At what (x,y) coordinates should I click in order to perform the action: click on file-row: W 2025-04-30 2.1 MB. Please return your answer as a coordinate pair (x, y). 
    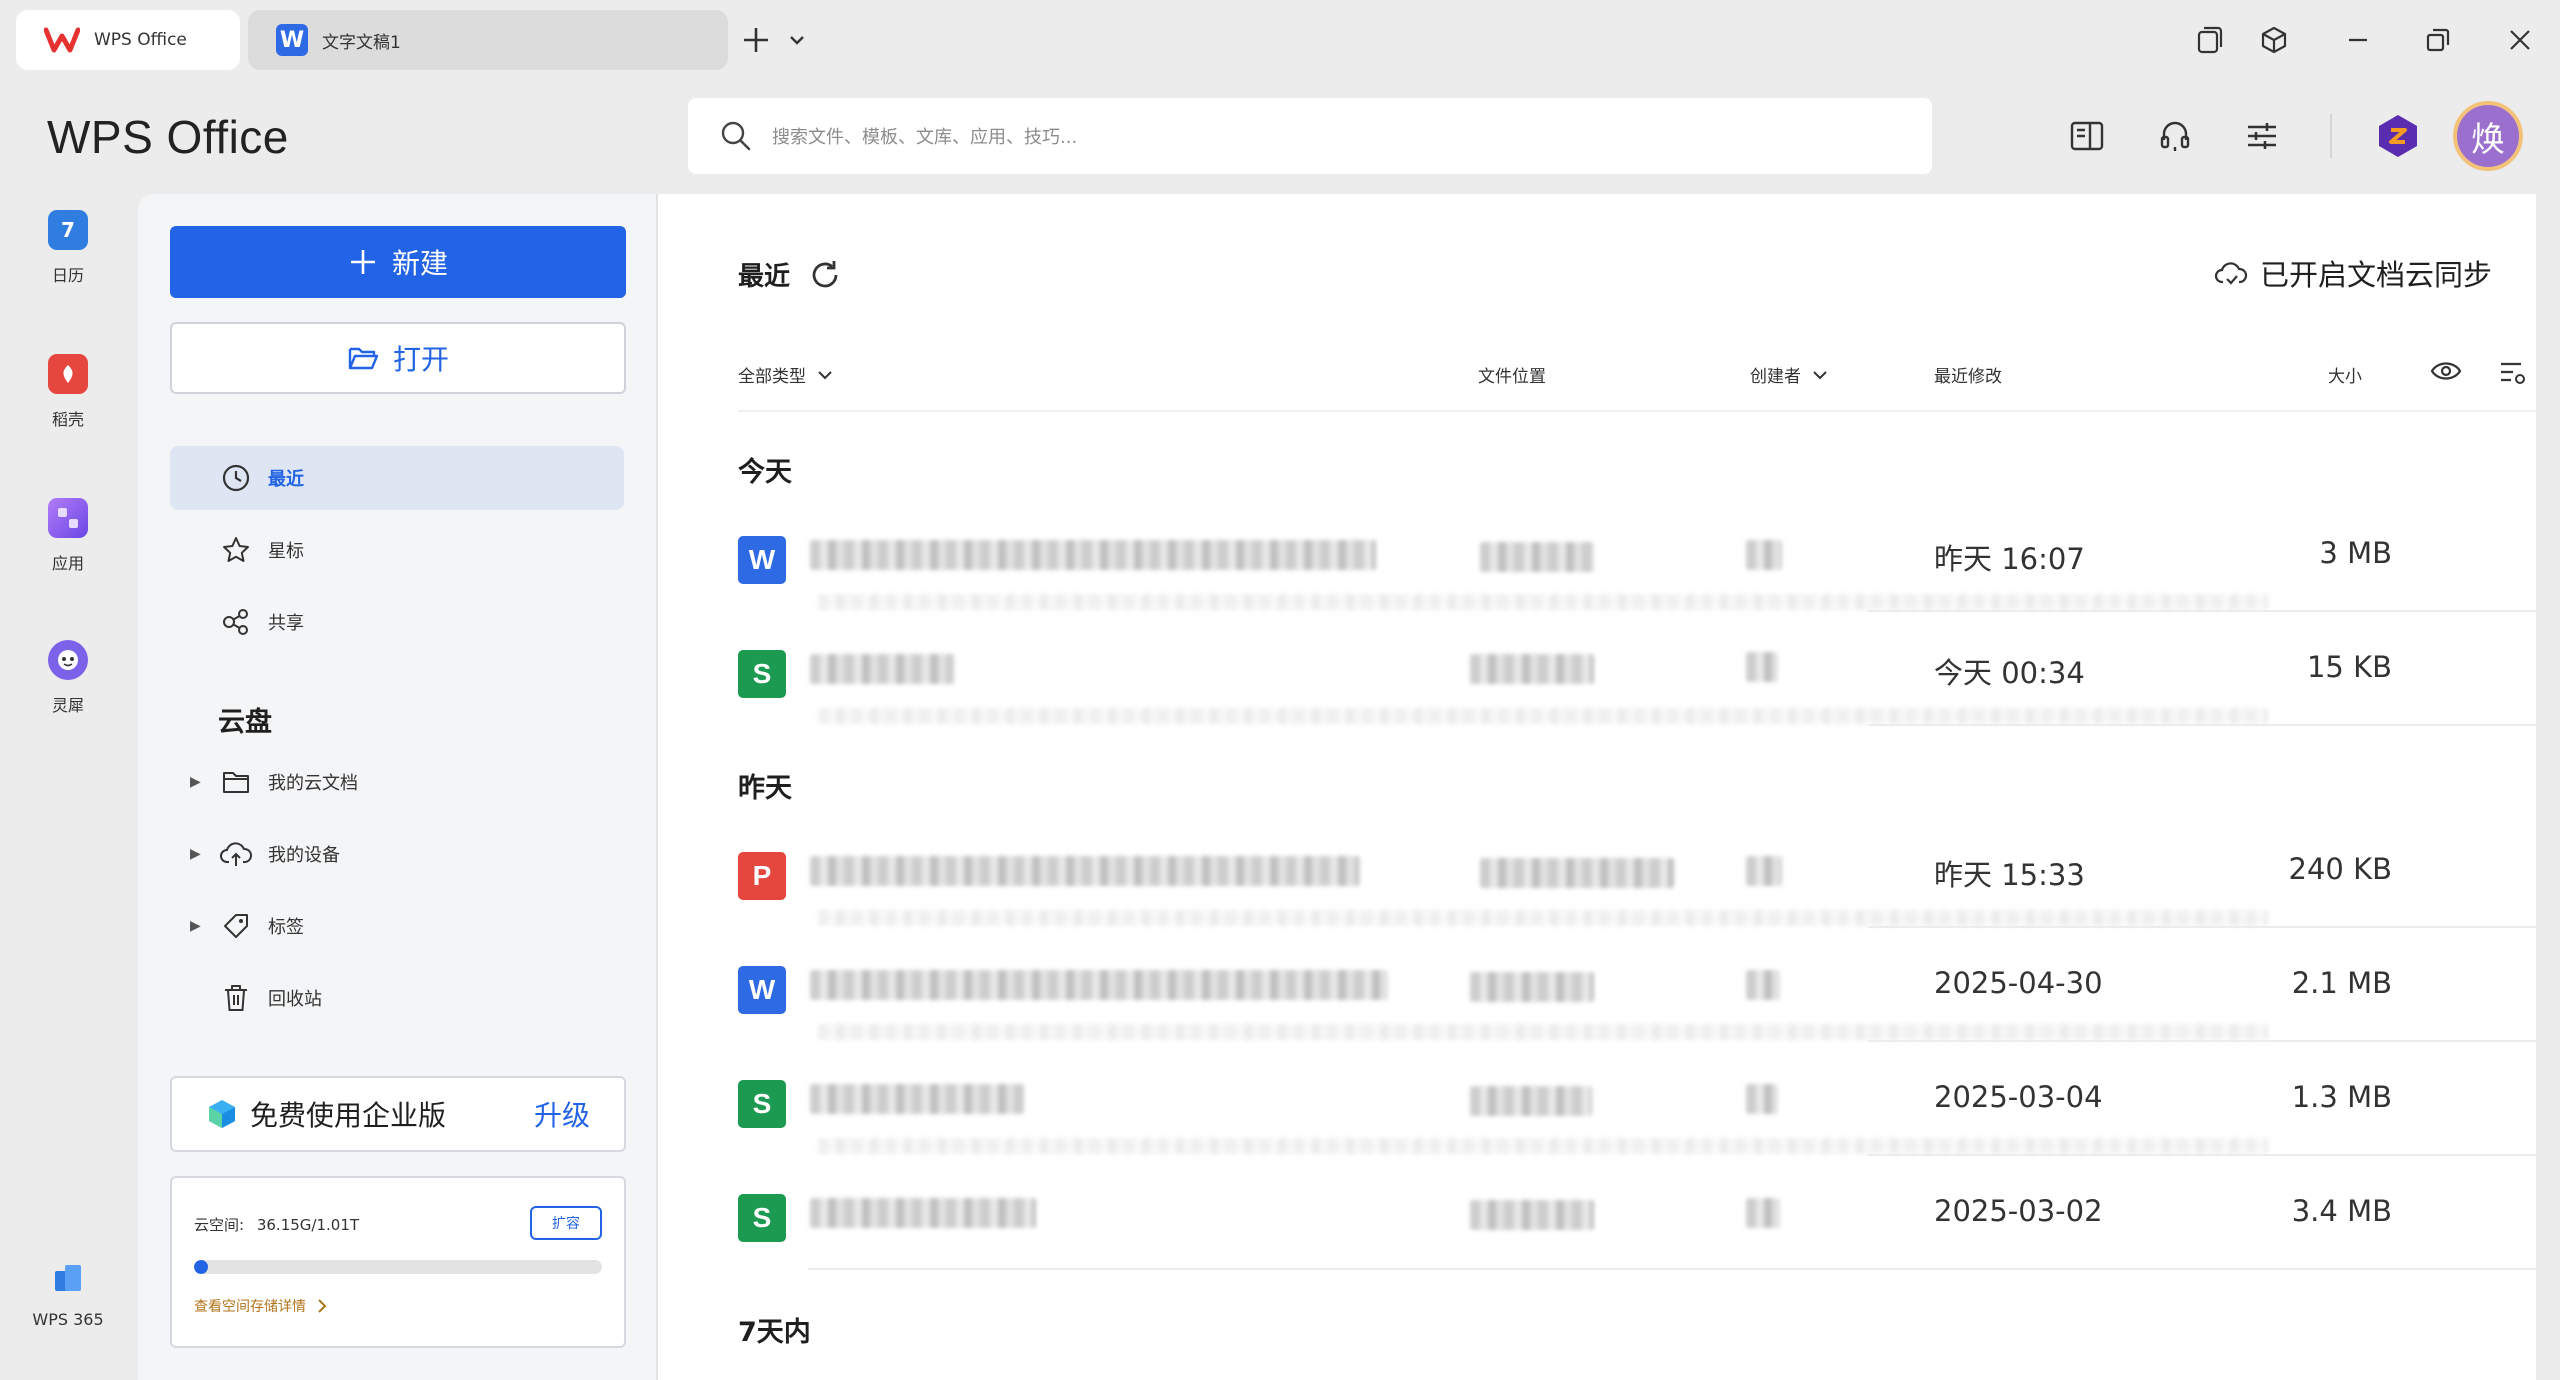
    Looking at the image, I should click on (1597, 985).